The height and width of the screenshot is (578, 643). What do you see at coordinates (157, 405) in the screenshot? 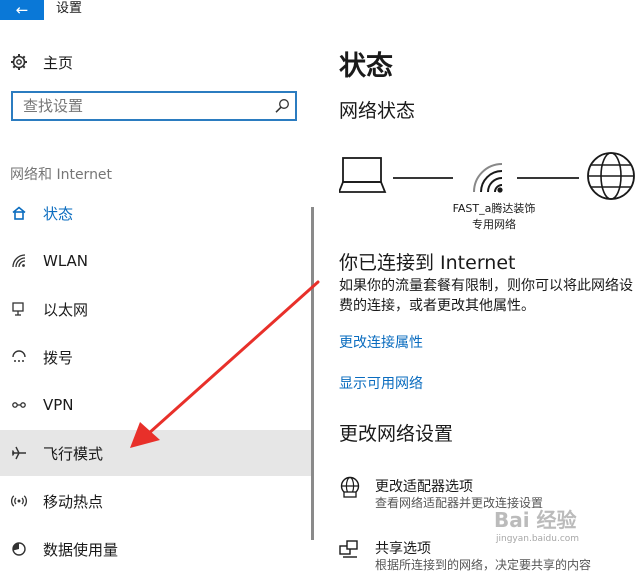
I see `sidebar-item-vpn: VPN` at bounding box center [157, 405].